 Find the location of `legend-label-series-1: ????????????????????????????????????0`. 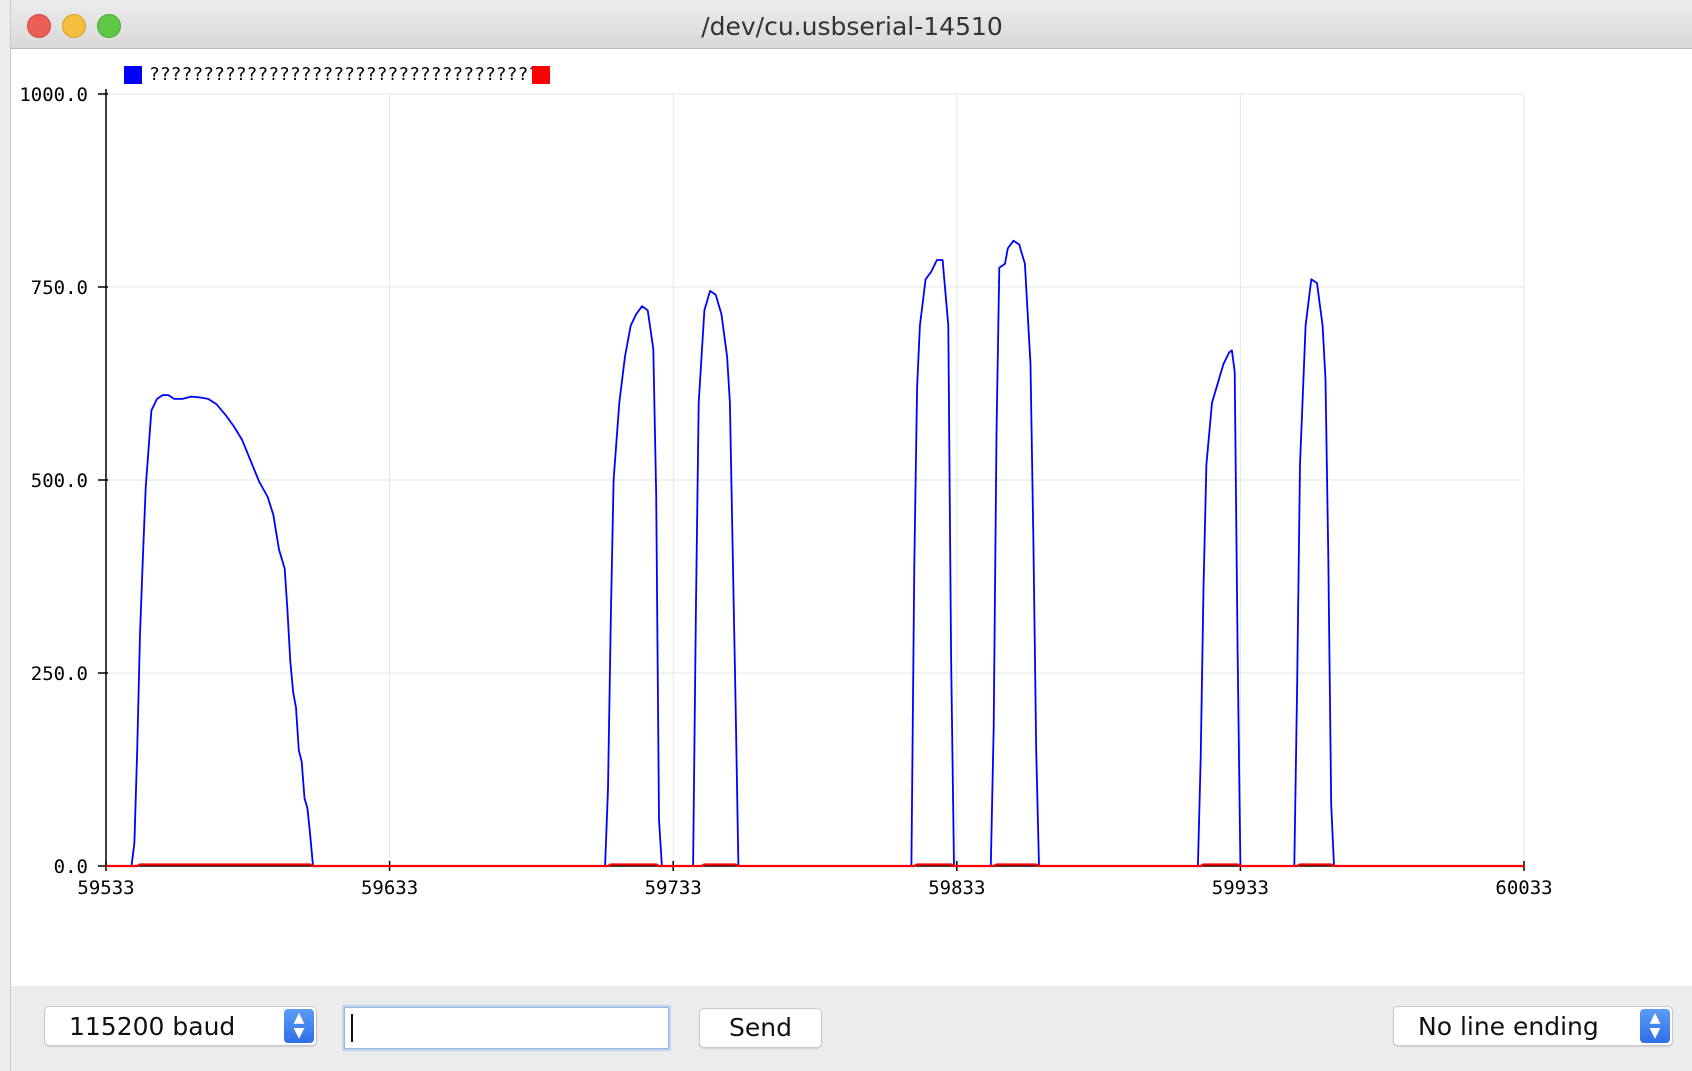

legend-label-series-1: ????????????????????????????????????0 is located at coordinates (349, 74).